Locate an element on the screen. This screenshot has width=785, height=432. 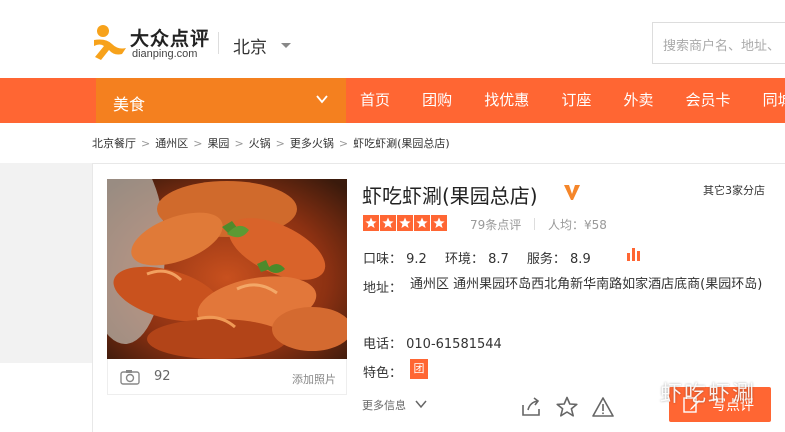
nav-item-deals: 找优惠 is located at coordinates (506, 100).